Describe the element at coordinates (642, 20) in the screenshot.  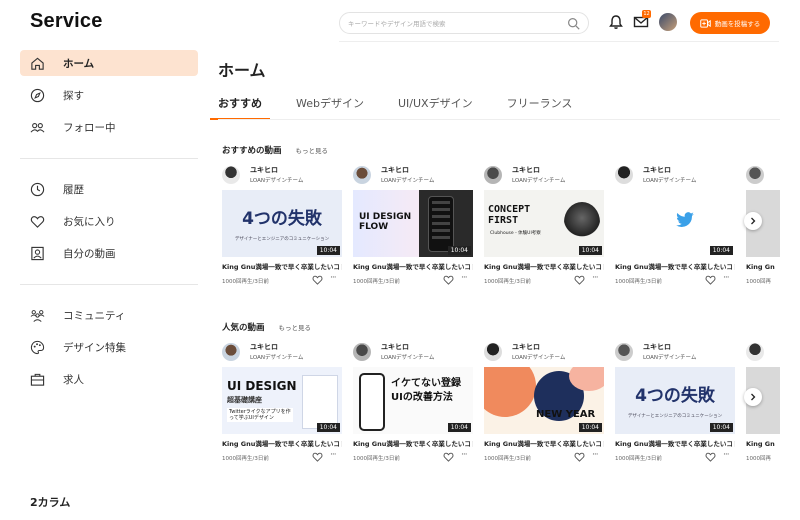
I see `mail-button: 12` at that location.